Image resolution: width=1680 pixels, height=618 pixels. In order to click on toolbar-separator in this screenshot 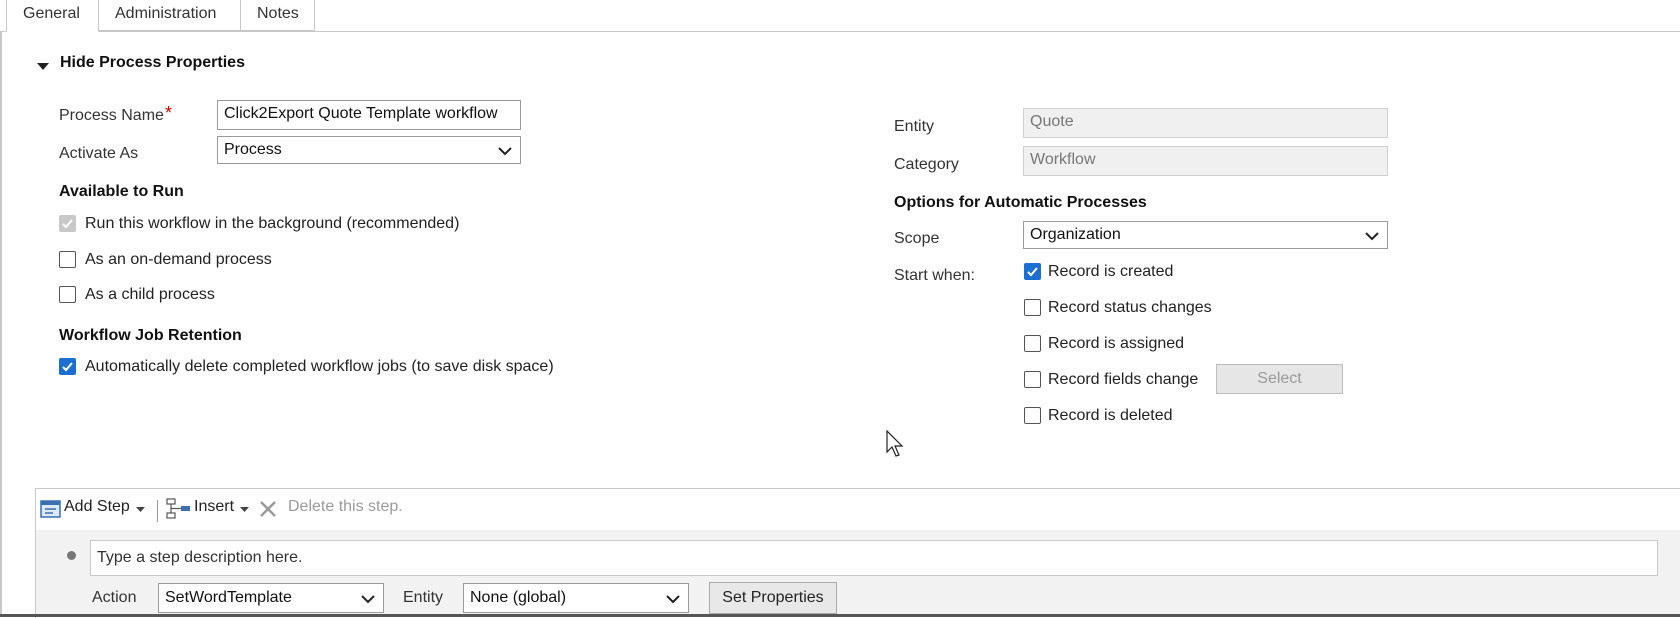, I will do `click(157, 511)`.